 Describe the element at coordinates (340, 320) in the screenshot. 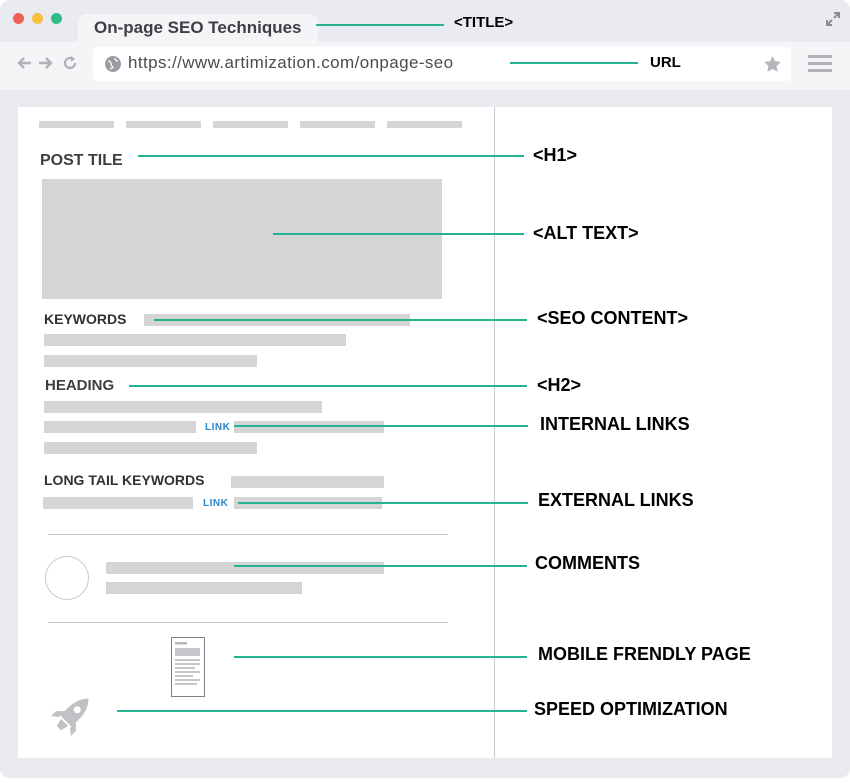

I see `connector-seo-content` at that location.